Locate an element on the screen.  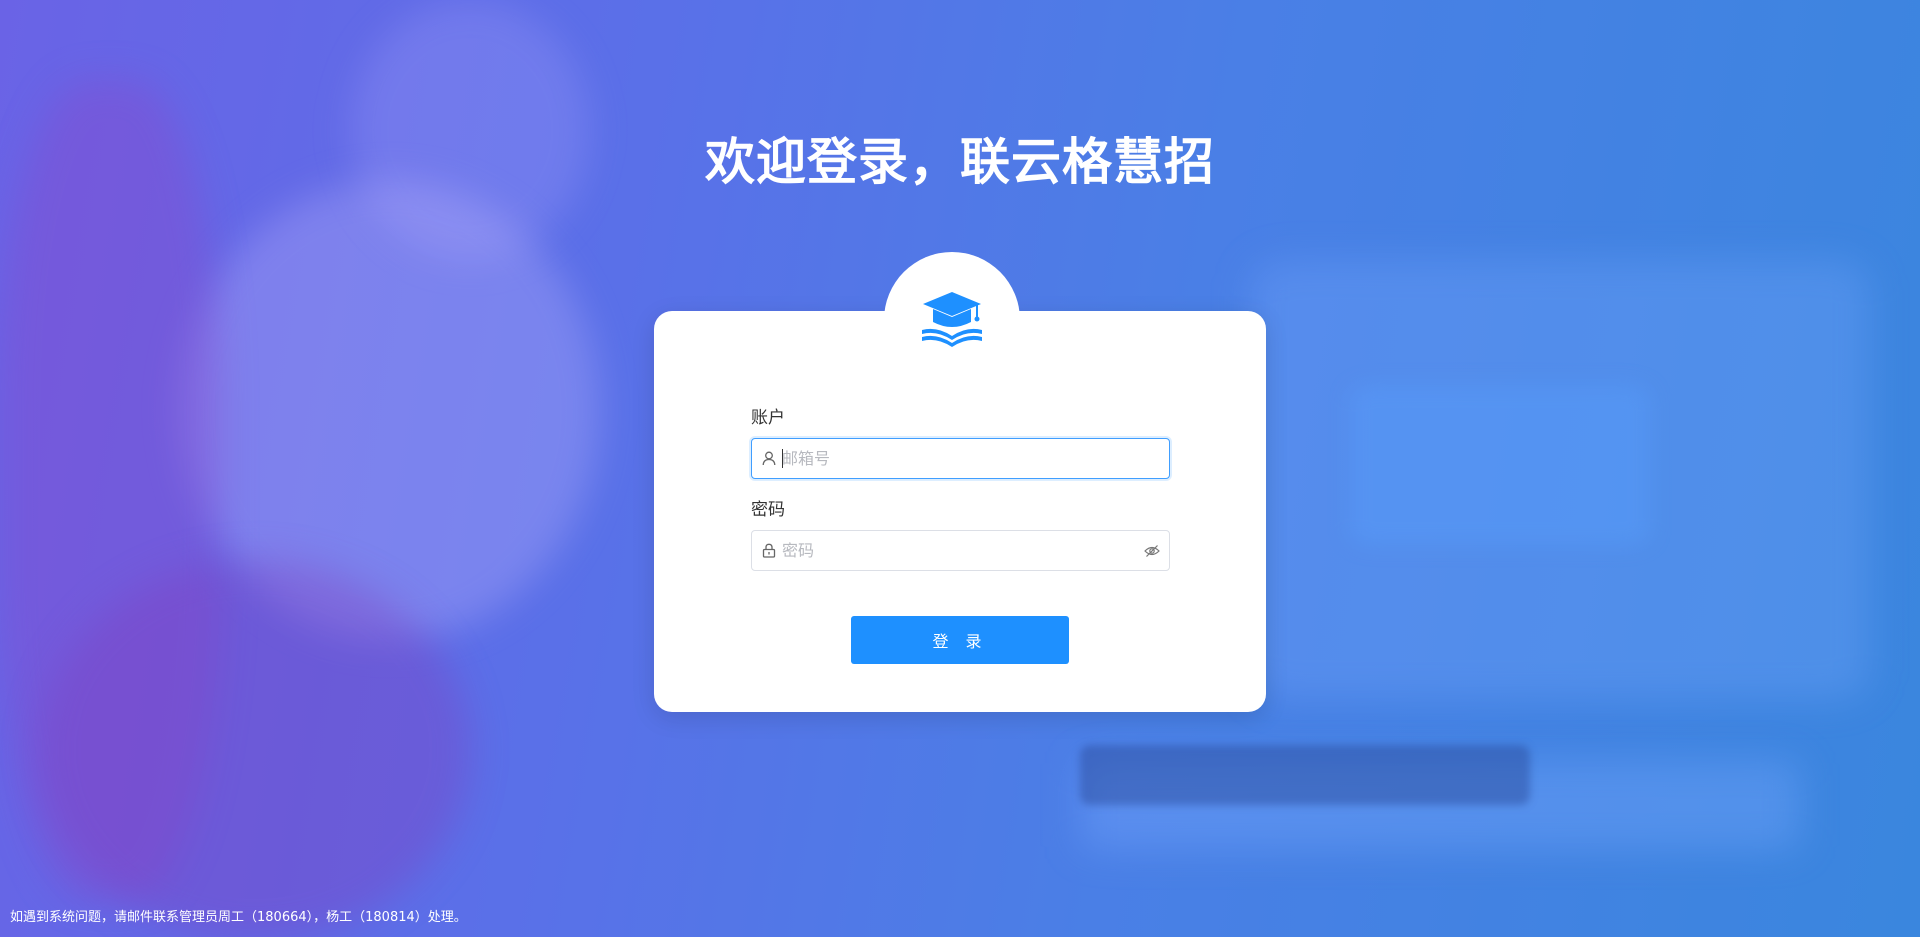
logo-badge is located at coordinates (952, 320).